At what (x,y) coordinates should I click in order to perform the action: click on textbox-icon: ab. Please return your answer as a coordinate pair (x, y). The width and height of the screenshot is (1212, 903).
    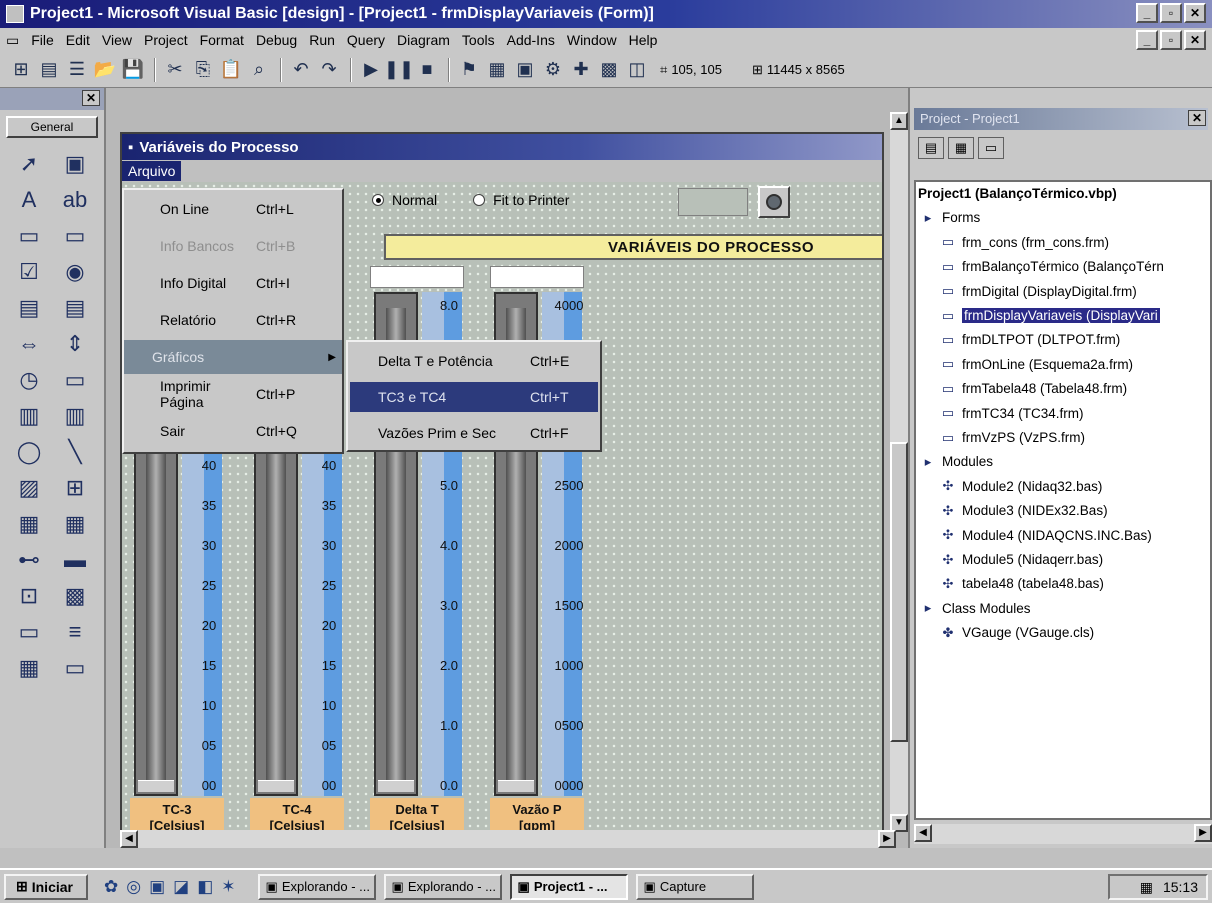
    Looking at the image, I should click on (75, 200).